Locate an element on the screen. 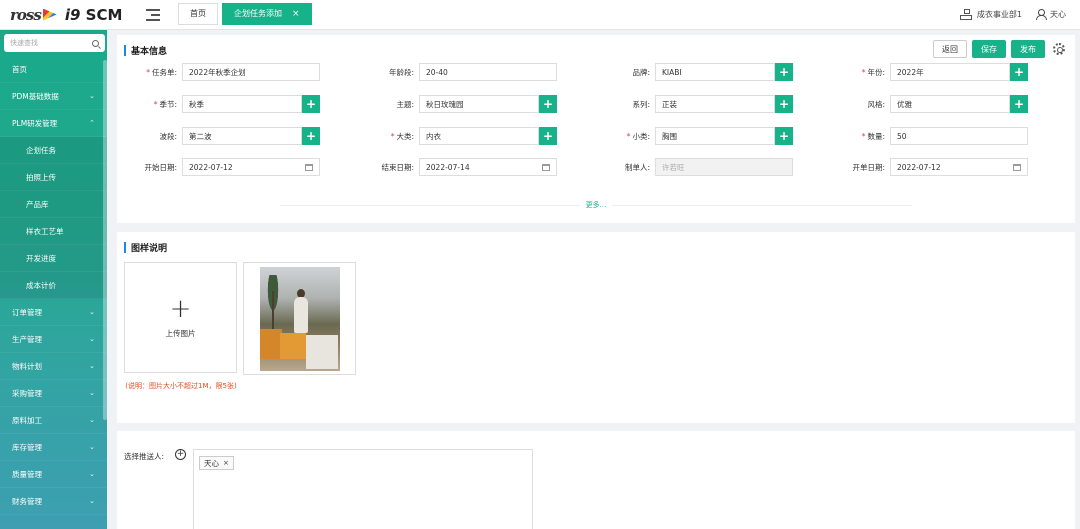  publish-button: 发布 is located at coordinates (1028, 49).